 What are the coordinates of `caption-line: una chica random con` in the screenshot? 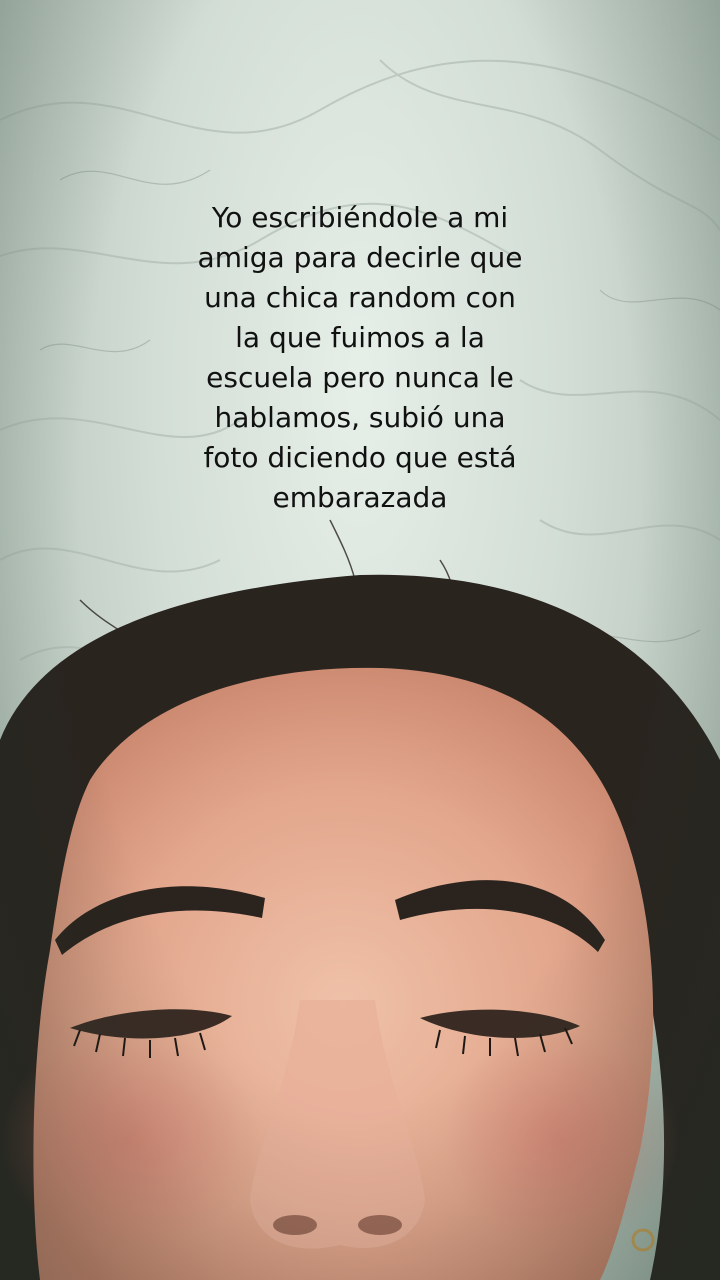 It's located at (360, 297).